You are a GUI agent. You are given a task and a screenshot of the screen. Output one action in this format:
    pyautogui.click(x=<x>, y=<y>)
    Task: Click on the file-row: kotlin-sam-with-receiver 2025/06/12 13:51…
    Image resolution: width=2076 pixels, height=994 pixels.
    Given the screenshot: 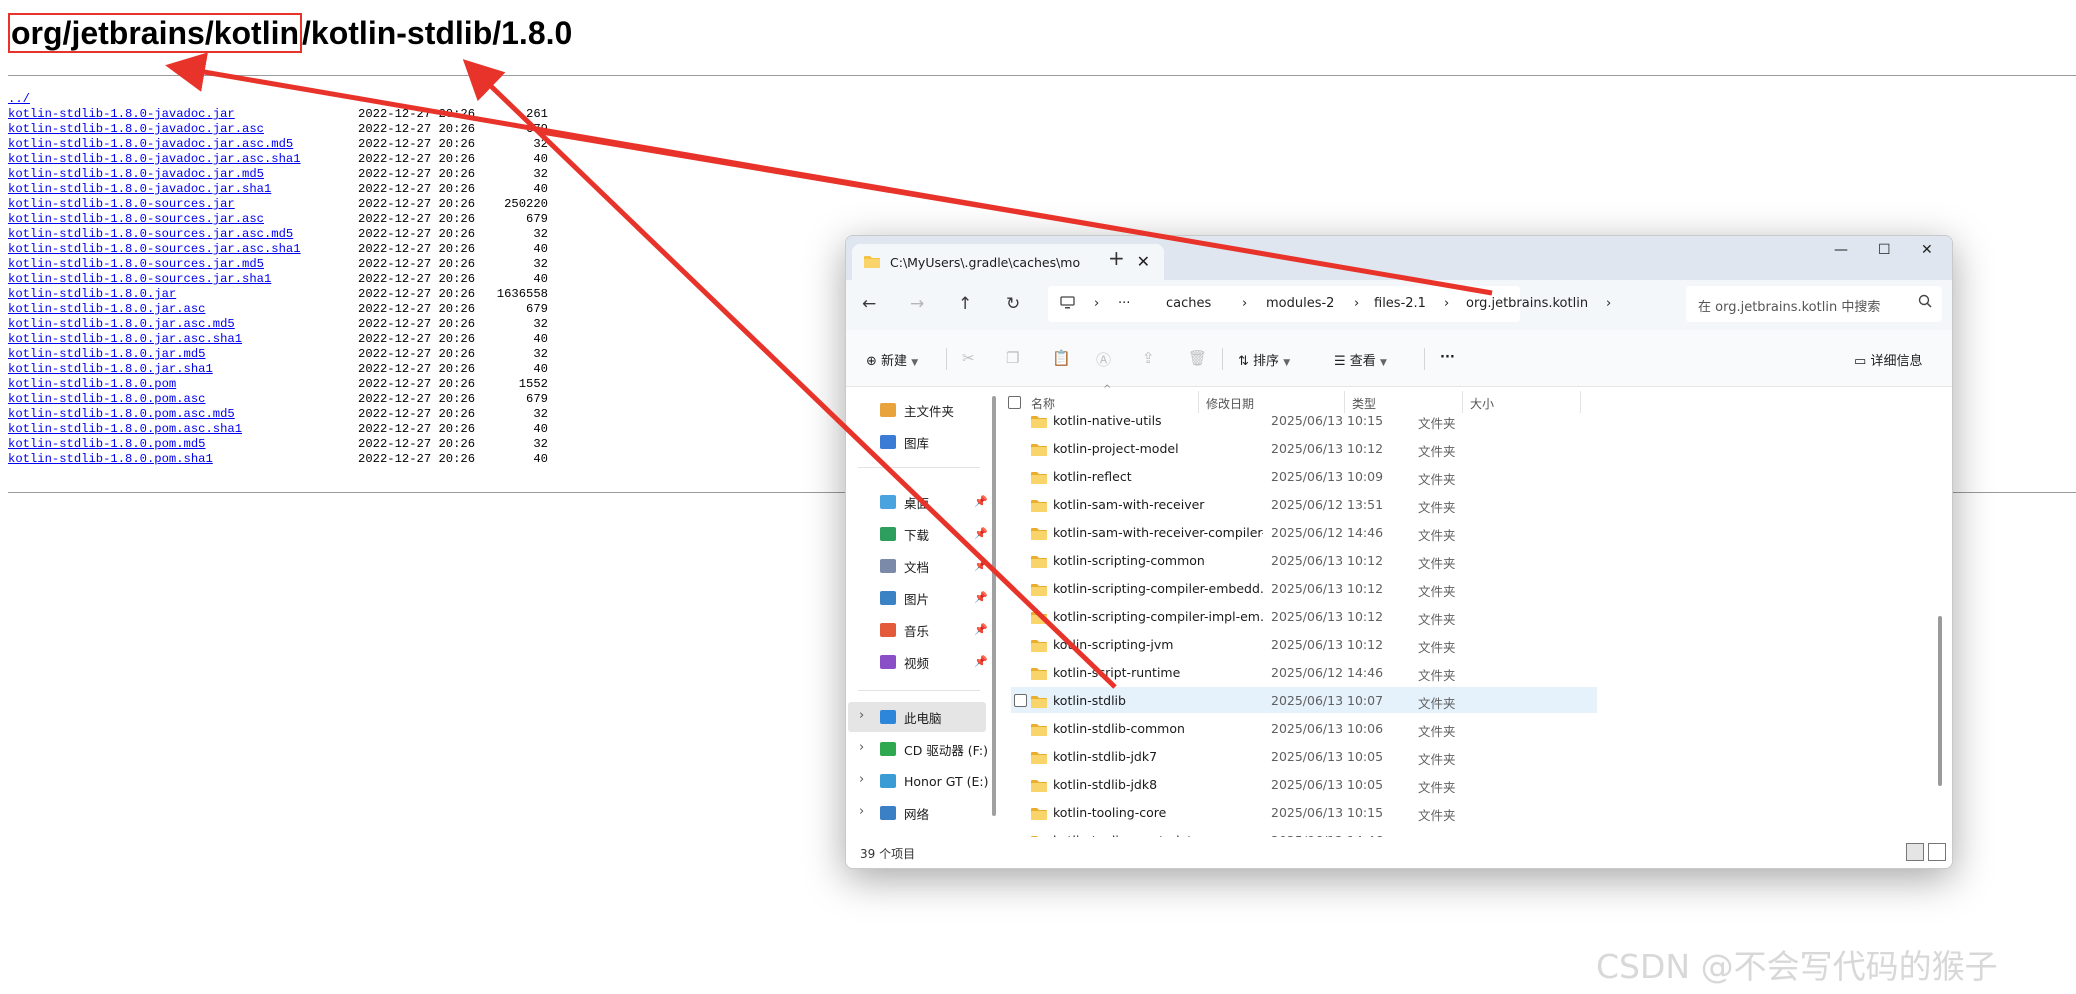 What is the action you would take?
    pyautogui.click(x=1304, y=504)
    